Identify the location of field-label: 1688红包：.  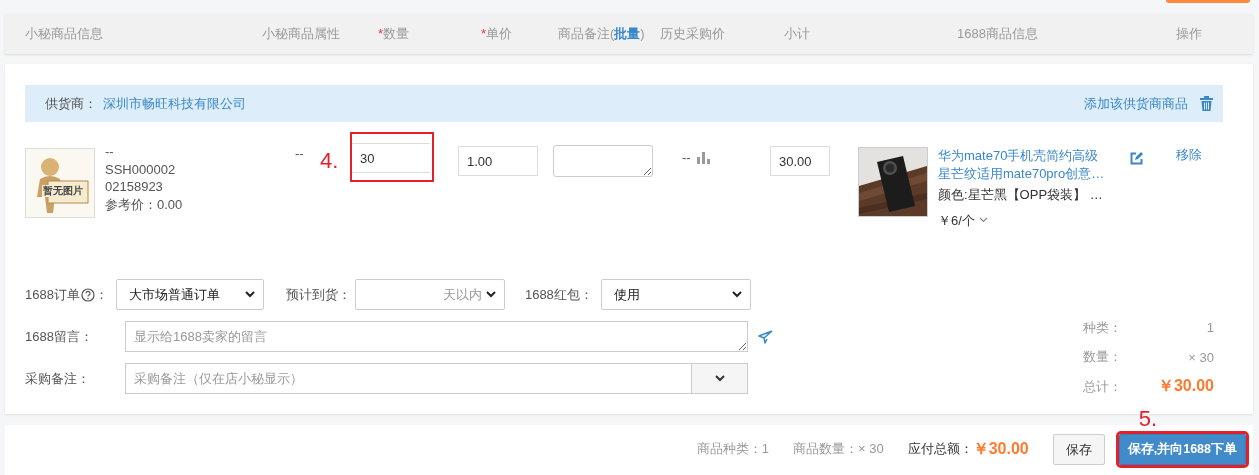
(558, 294).